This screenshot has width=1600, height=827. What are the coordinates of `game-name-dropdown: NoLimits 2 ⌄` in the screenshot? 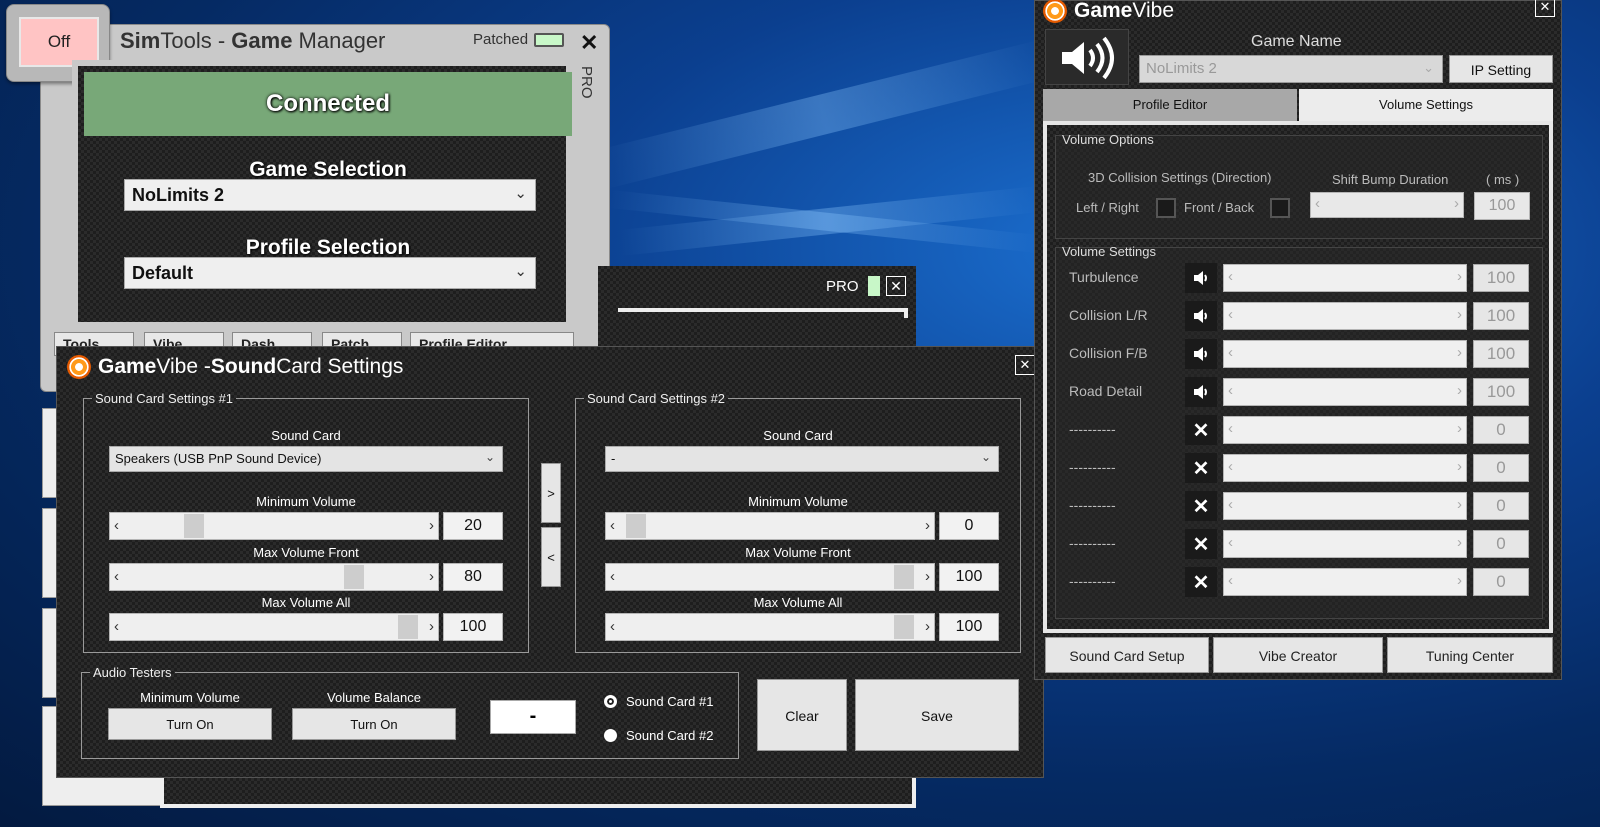 It's located at (1291, 69).